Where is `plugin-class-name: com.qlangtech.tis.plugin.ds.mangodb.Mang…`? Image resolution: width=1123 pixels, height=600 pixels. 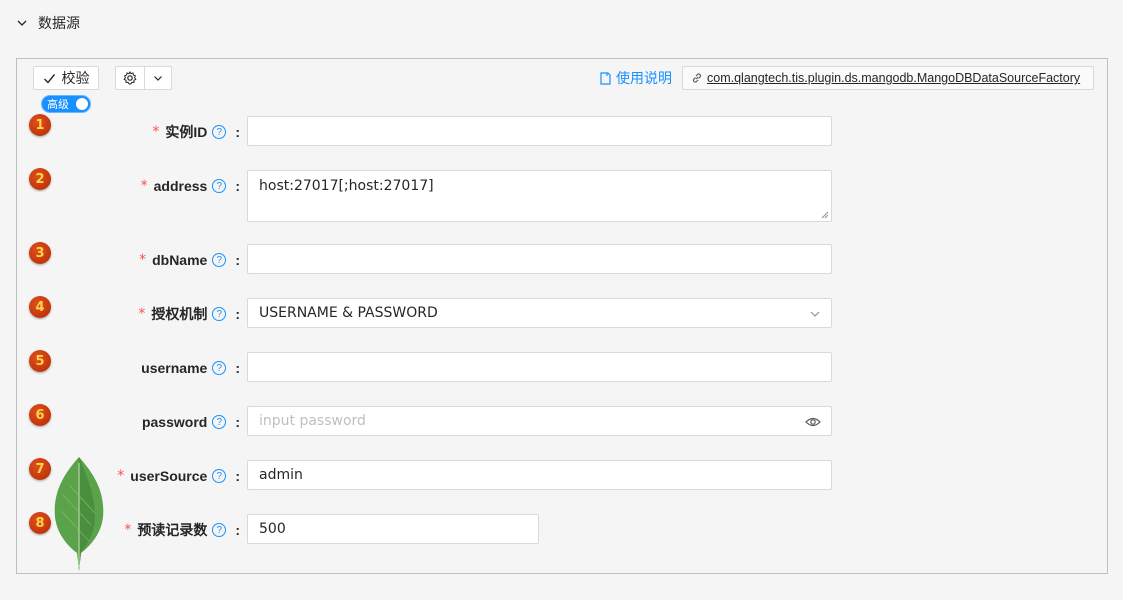 plugin-class-name: com.qlangtech.tis.plugin.ds.mangodb.Mang… is located at coordinates (894, 78).